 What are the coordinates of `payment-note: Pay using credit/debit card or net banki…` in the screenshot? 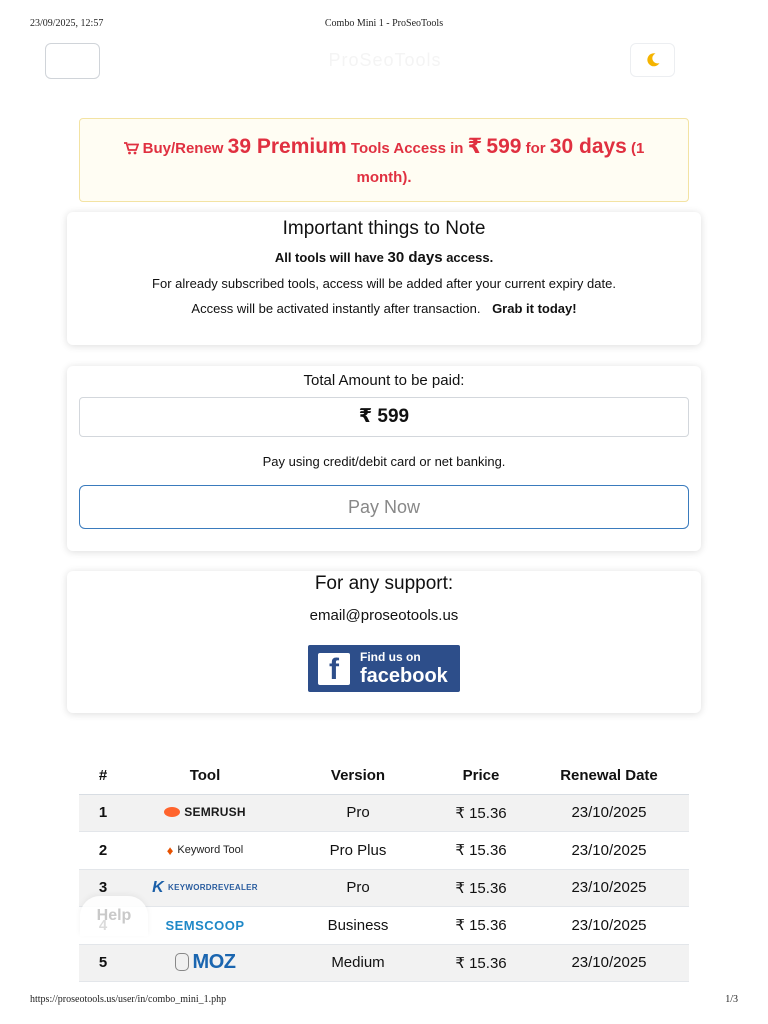 It's located at (384, 461).